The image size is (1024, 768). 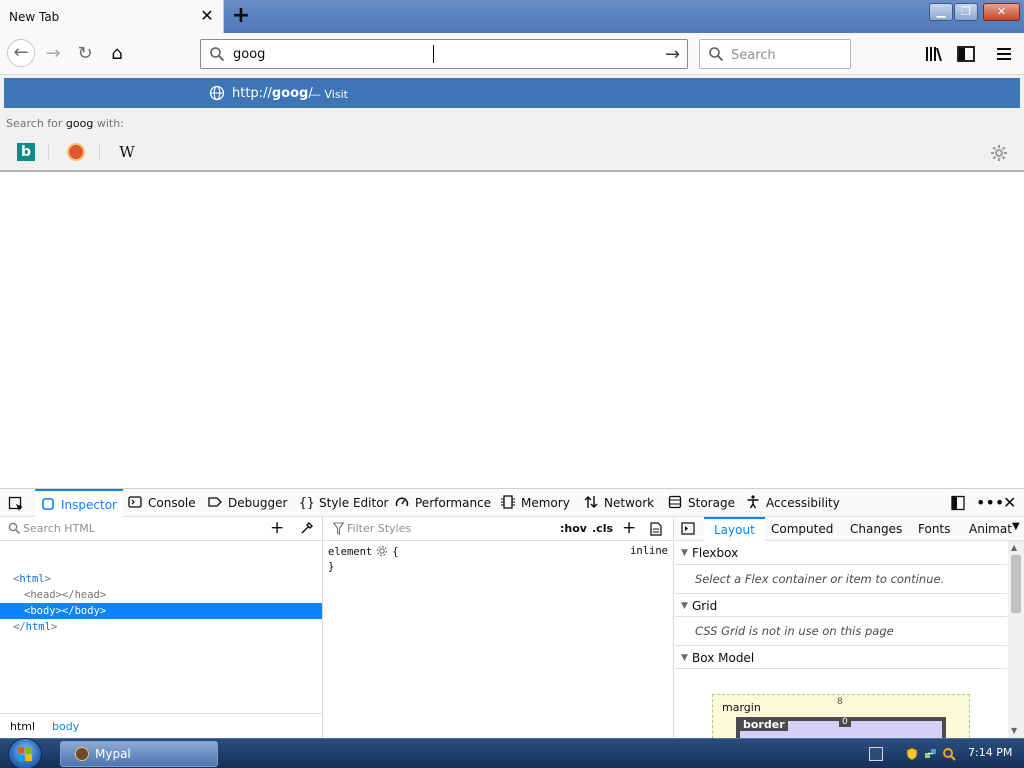 What do you see at coordinates (65, 726) in the screenshot?
I see `breadcrumb-body: body` at bounding box center [65, 726].